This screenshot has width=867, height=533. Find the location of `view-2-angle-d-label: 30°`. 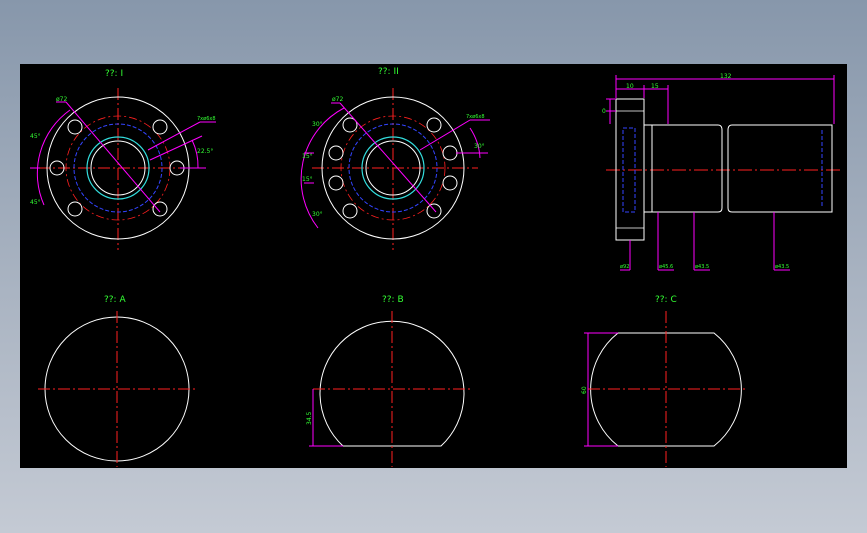

view-2-angle-d-label: 30° is located at coordinates (317, 214).